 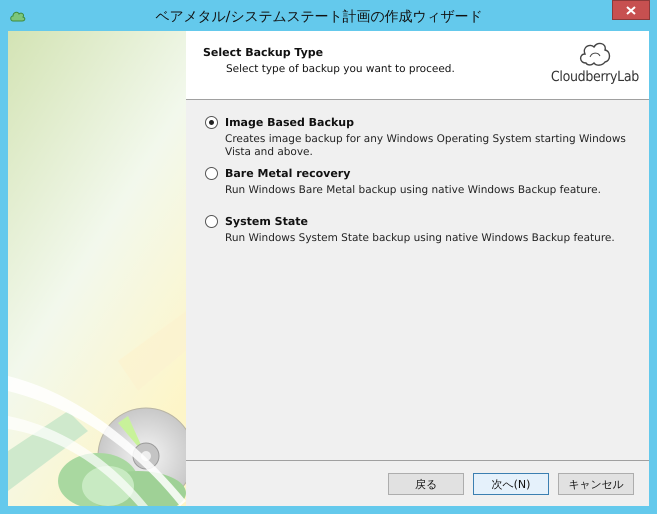 I want to click on logo-text: CloudberryLab, so click(x=594, y=77).